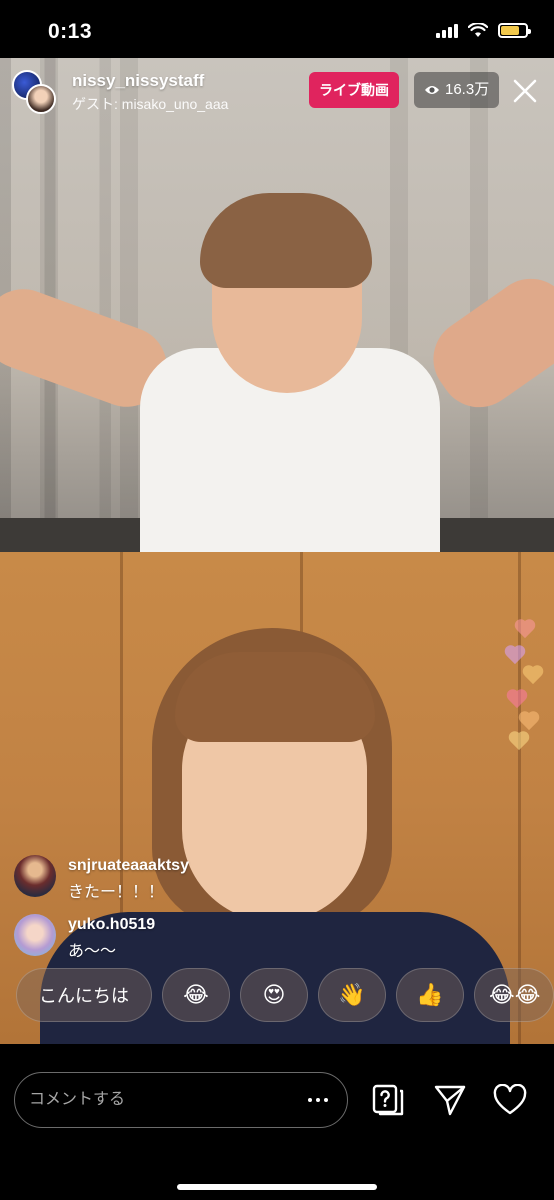 This screenshot has height=1200, width=554. What do you see at coordinates (116, 892) in the screenshot?
I see `comment-message: きたー！！！` at bounding box center [116, 892].